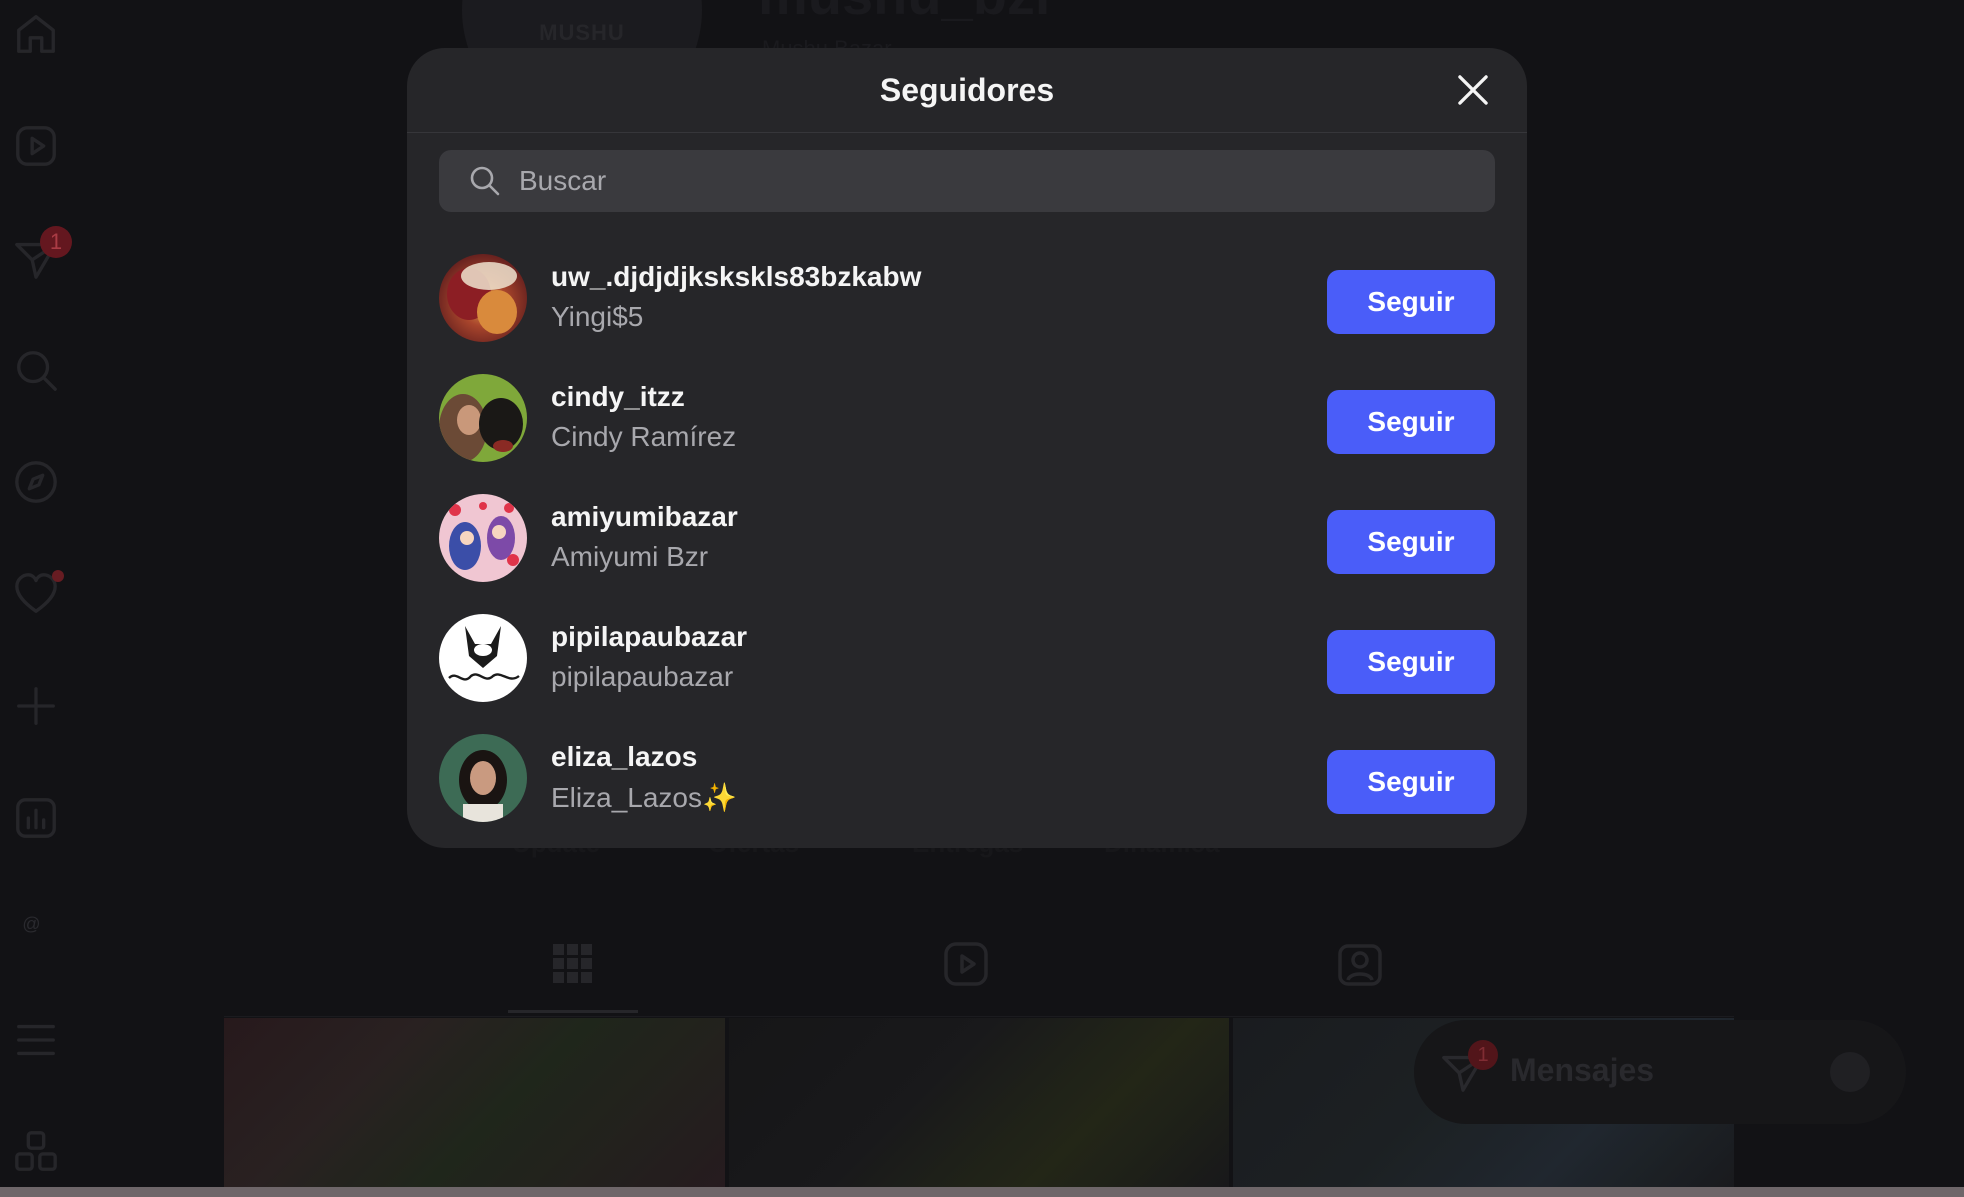 Image resolution: width=1964 pixels, height=1197 pixels. I want to click on close-button, so click(1473, 90).